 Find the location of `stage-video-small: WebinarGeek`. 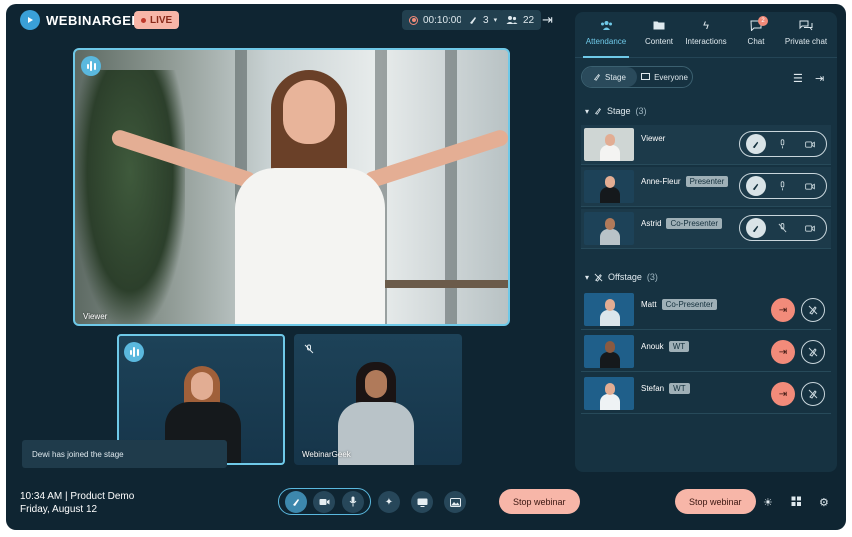

stage-video-small: WebinarGeek is located at coordinates (378, 399).